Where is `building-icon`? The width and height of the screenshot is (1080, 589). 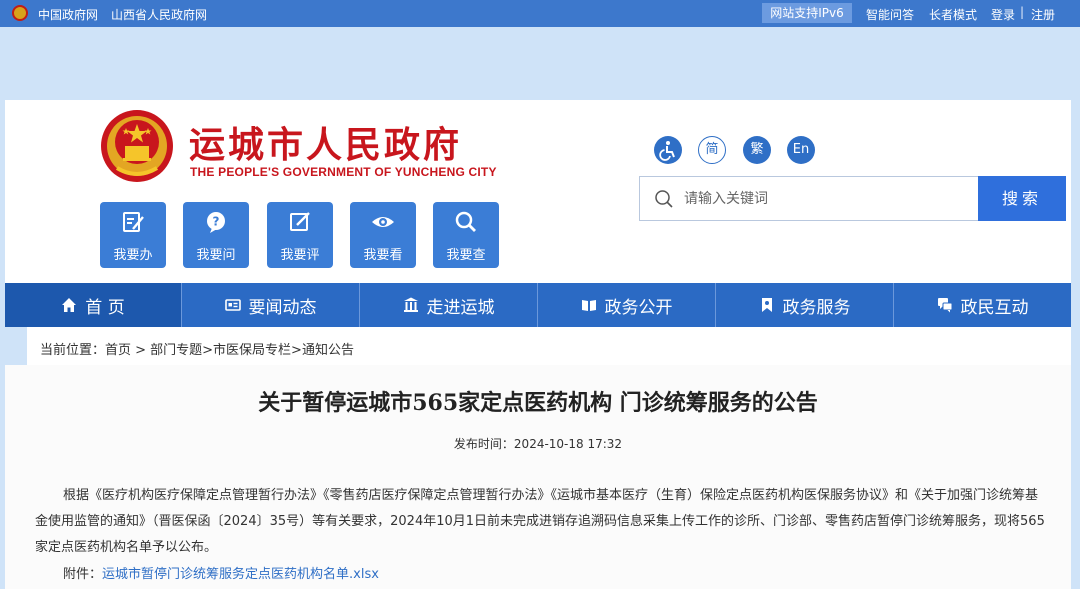
building-icon is located at coordinates (410, 304).